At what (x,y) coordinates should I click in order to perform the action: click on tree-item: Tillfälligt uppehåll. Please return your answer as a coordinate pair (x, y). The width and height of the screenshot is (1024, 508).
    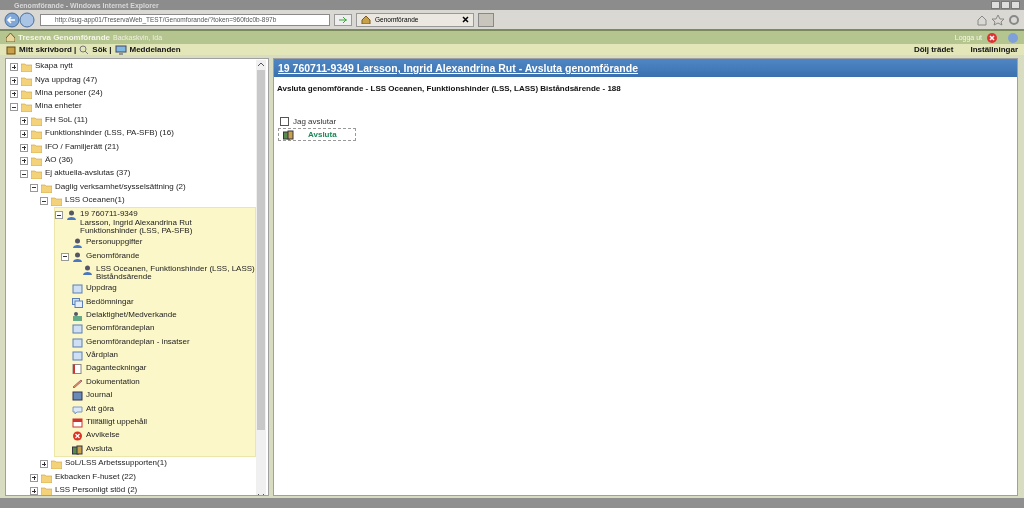
    Looking at the image, I should click on (117, 422).